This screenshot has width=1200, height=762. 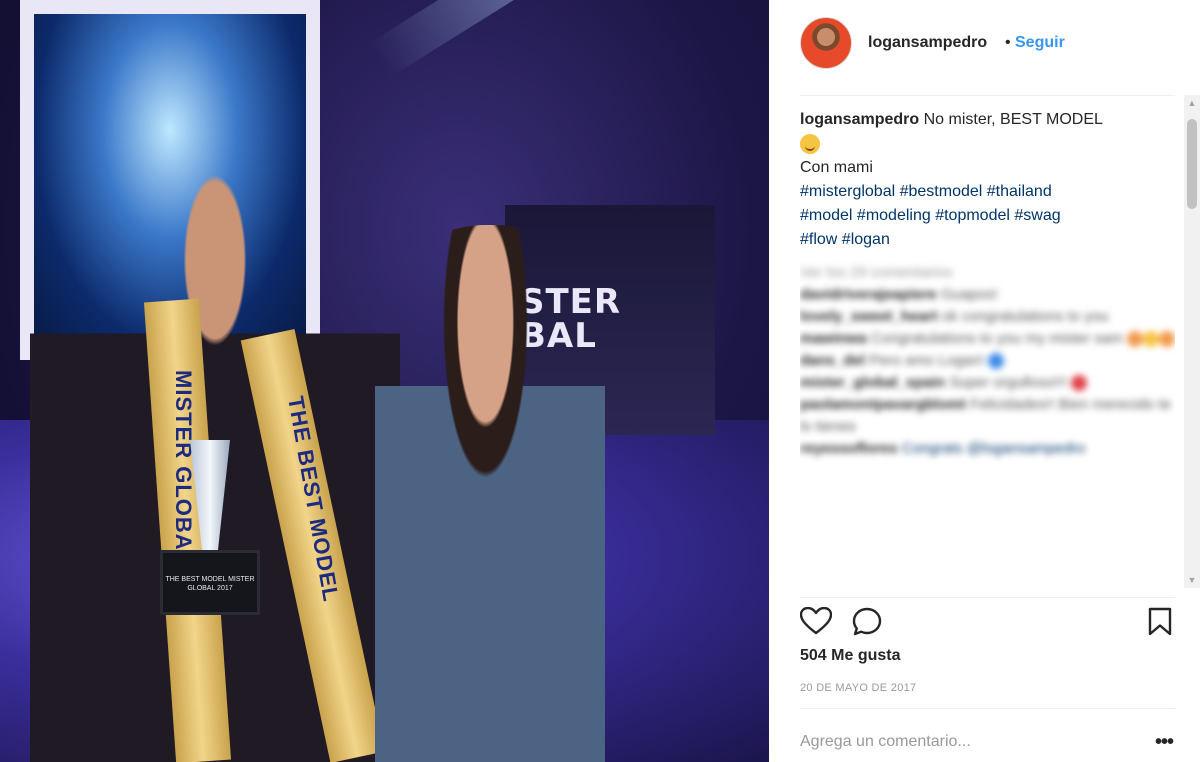 I want to click on more-options-icon: •••, so click(x=1164, y=742).